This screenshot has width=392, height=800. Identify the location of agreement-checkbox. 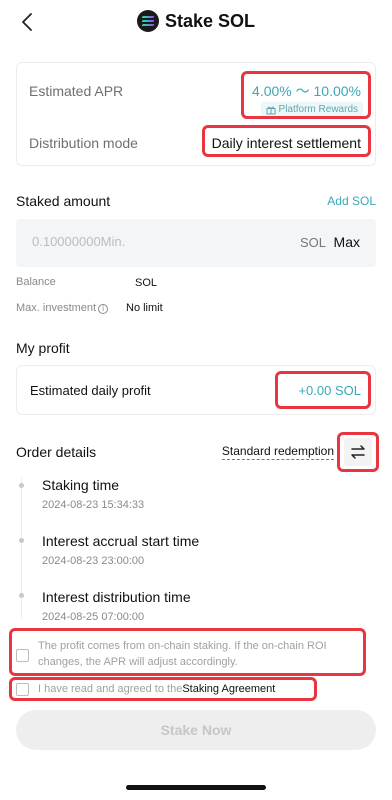
(22, 689).